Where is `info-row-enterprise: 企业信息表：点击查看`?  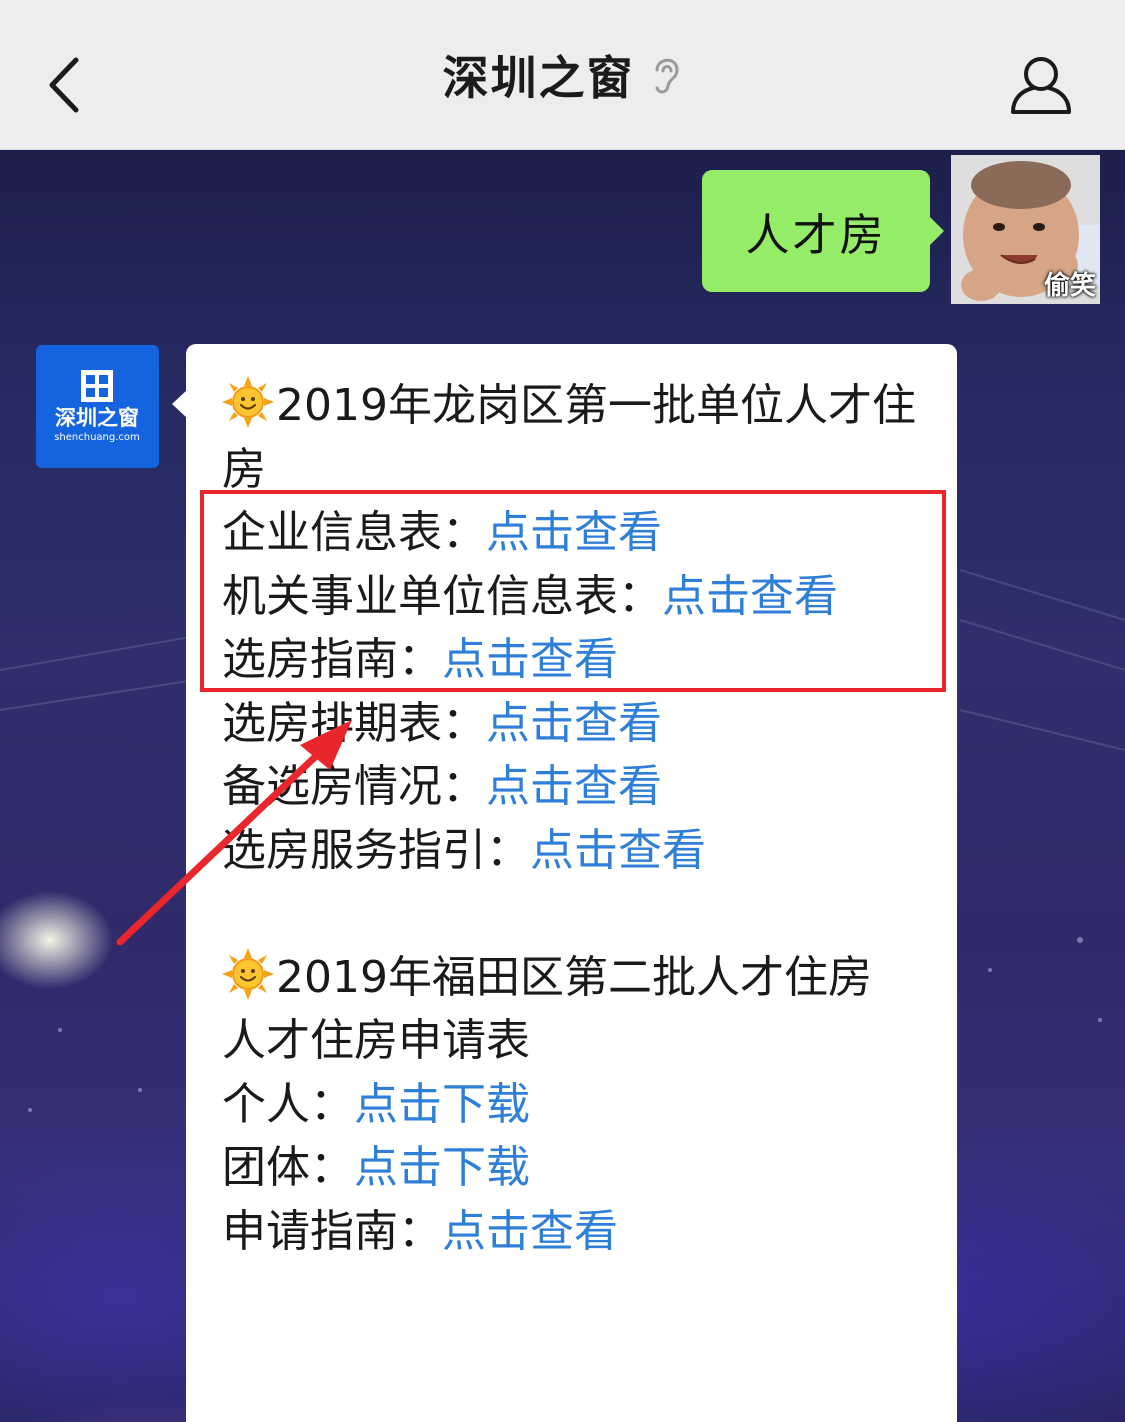 info-row-enterprise: 企业信息表：点击查看 is located at coordinates (574, 533).